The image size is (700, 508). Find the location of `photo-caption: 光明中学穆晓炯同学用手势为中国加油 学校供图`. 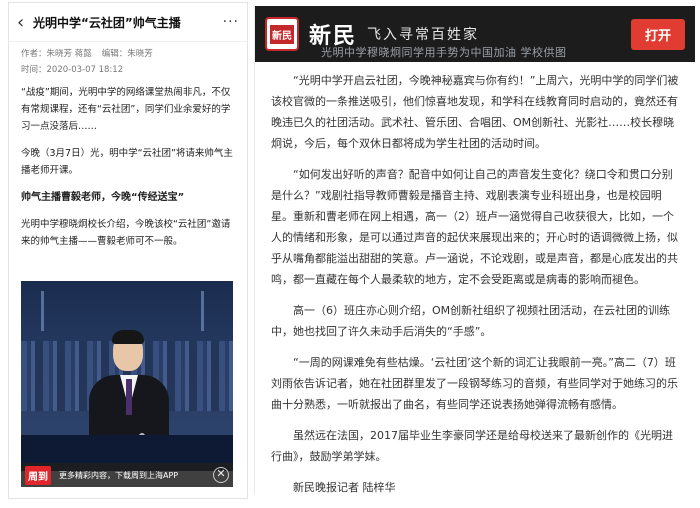

photo-caption: 光明中学穆晓炯同学用手势为中国加油 学校供图 is located at coordinates (444, 52).